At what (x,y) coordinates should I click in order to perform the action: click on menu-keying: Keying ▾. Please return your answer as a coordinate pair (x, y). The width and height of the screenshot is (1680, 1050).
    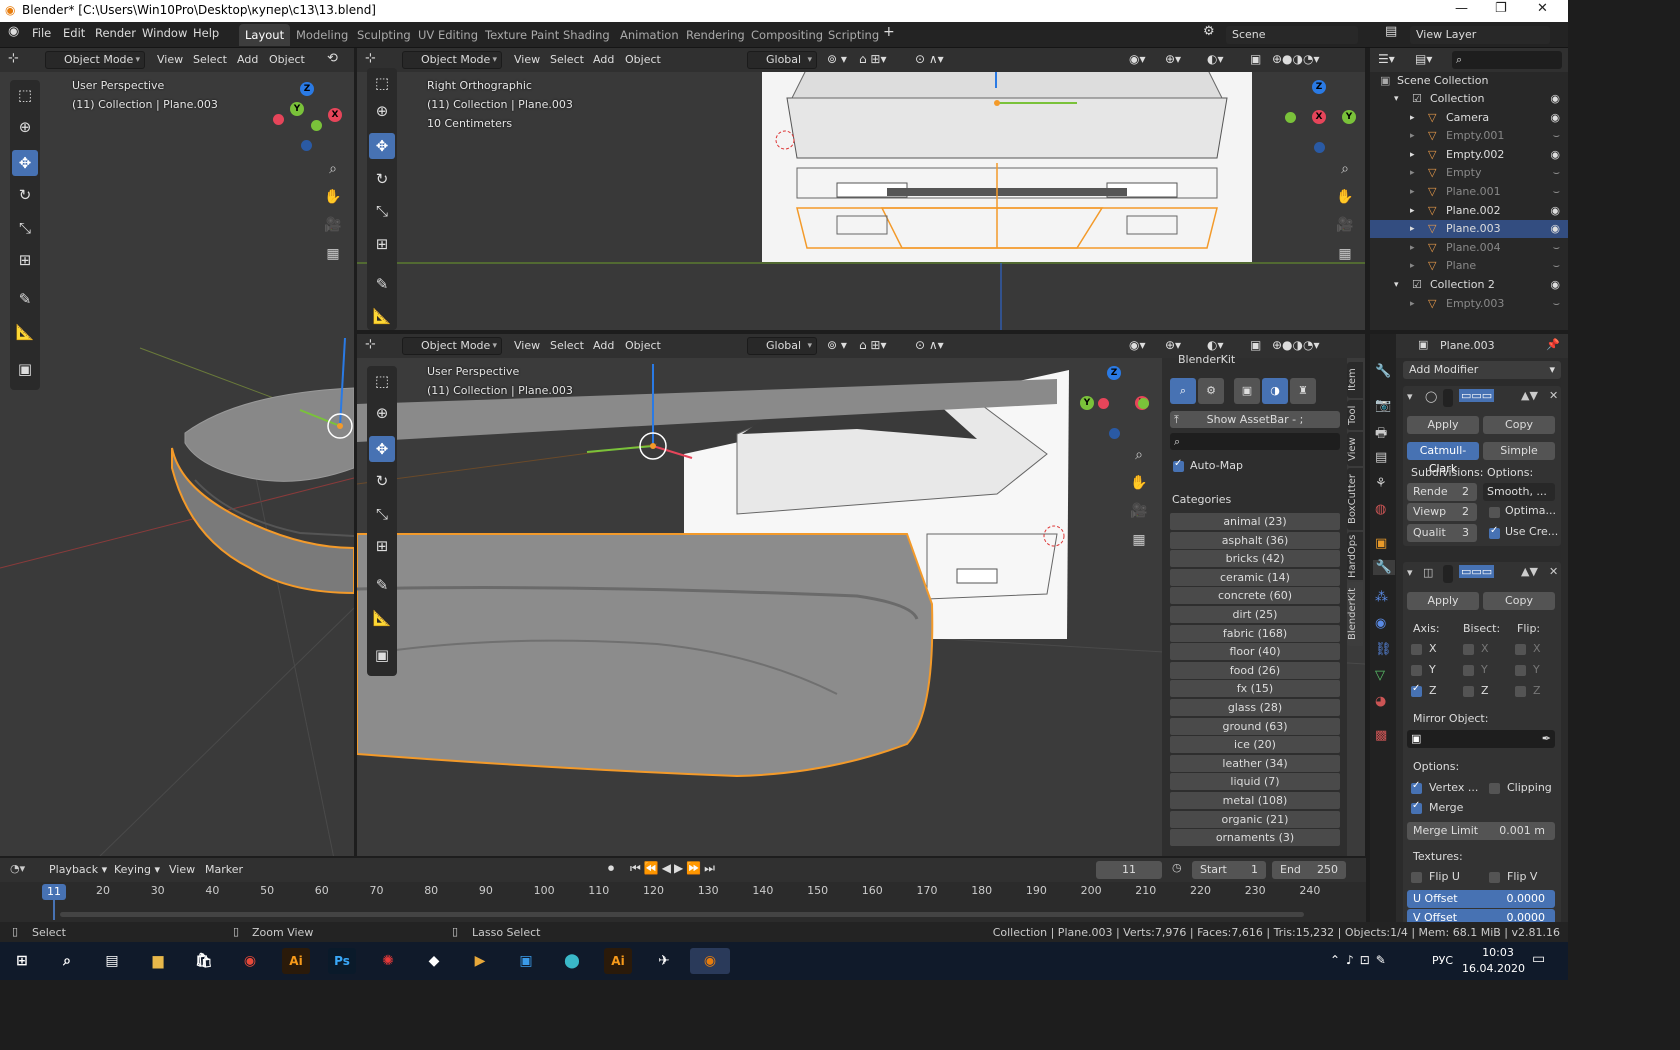
    Looking at the image, I should click on (137, 869).